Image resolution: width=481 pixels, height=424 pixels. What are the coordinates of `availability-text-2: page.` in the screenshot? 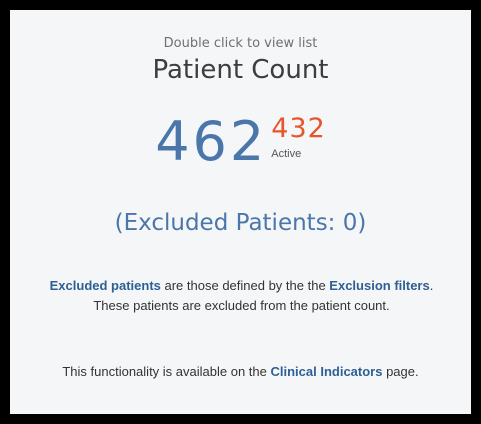 It's located at (400, 371).